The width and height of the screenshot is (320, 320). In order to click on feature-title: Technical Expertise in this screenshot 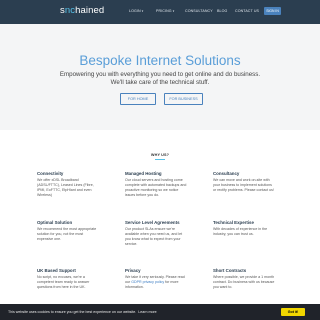, I will do `click(233, 222)`.